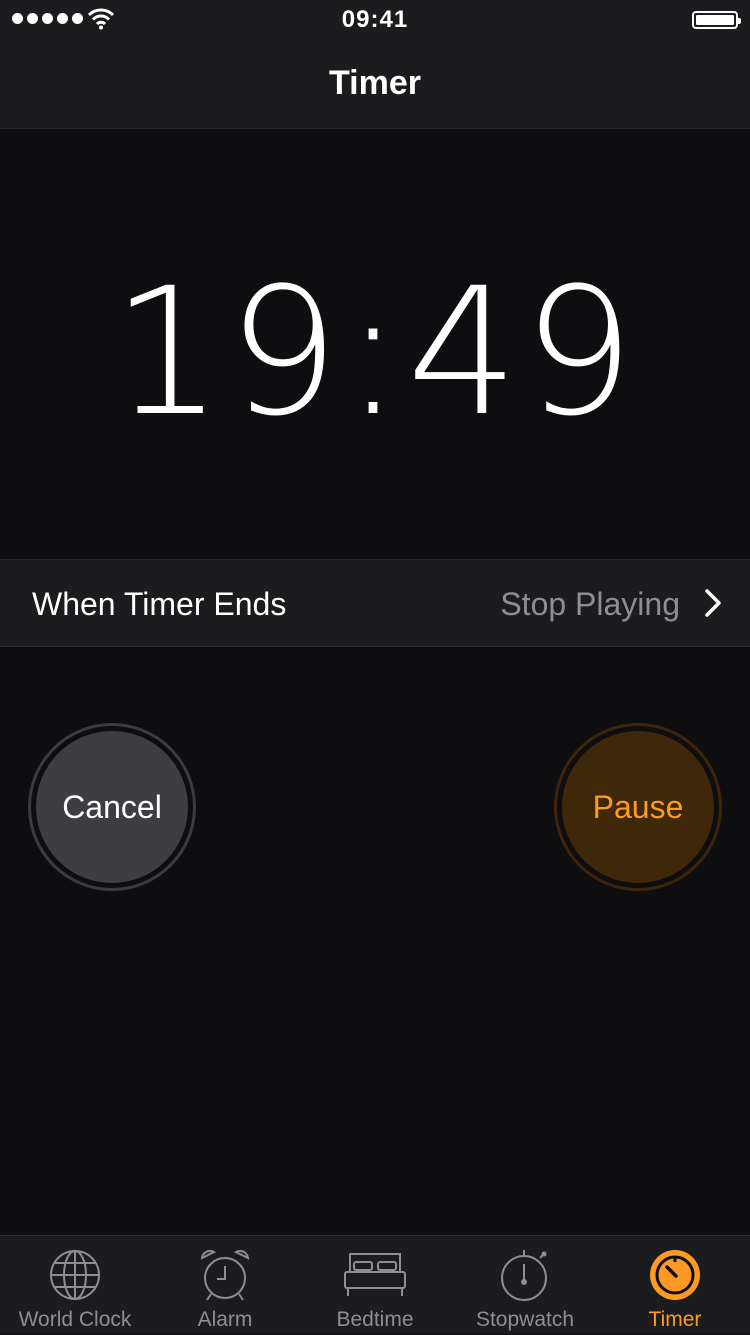  I want to click on tab-alarm: Alarm, so click(225, 1285).